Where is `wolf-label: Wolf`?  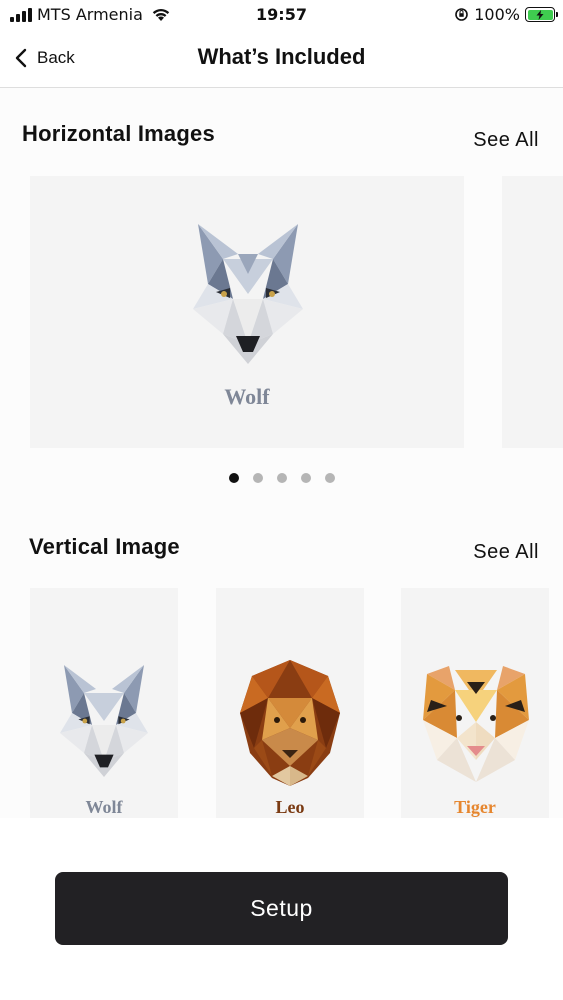 wolf-label: Wolf is located at coordinates (247, 396).